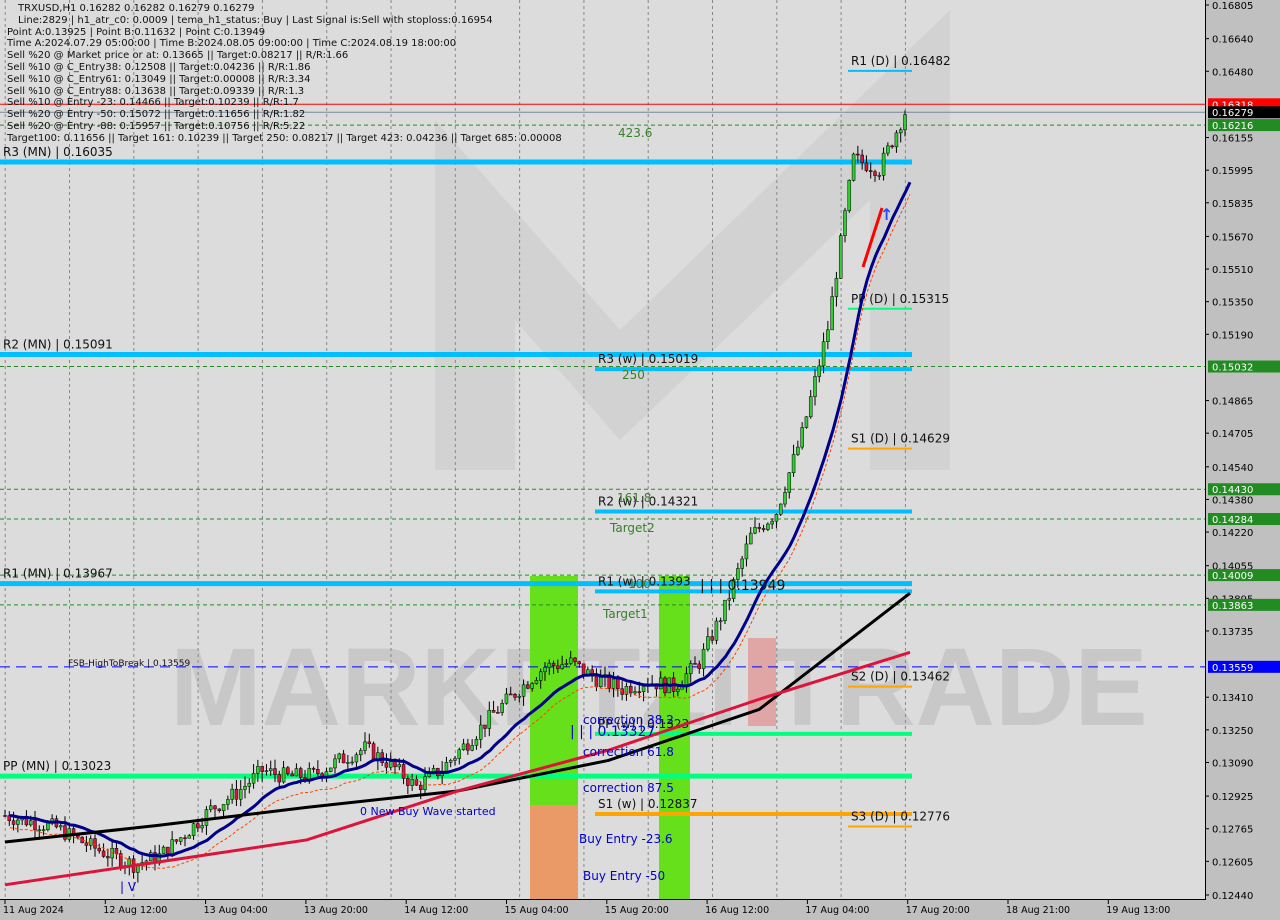  What do you see at coordinates (1232, 490) in the screenshot?
I see `price-tag-label: 0.14430` at bounding box center [1232, 490].